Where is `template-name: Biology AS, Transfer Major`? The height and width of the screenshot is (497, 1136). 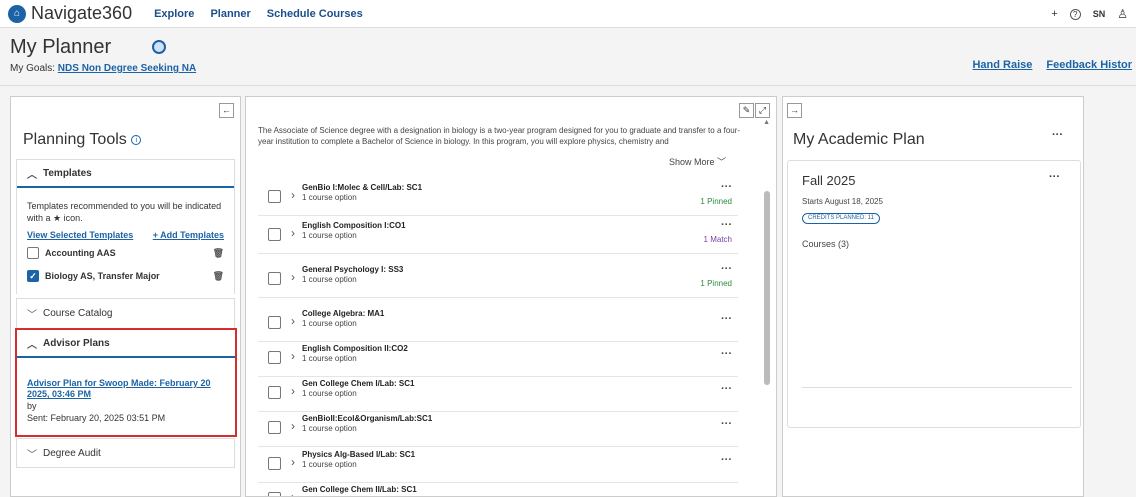 template-name: Biology AS, Transfer Major is located at coordinates (102, 276).